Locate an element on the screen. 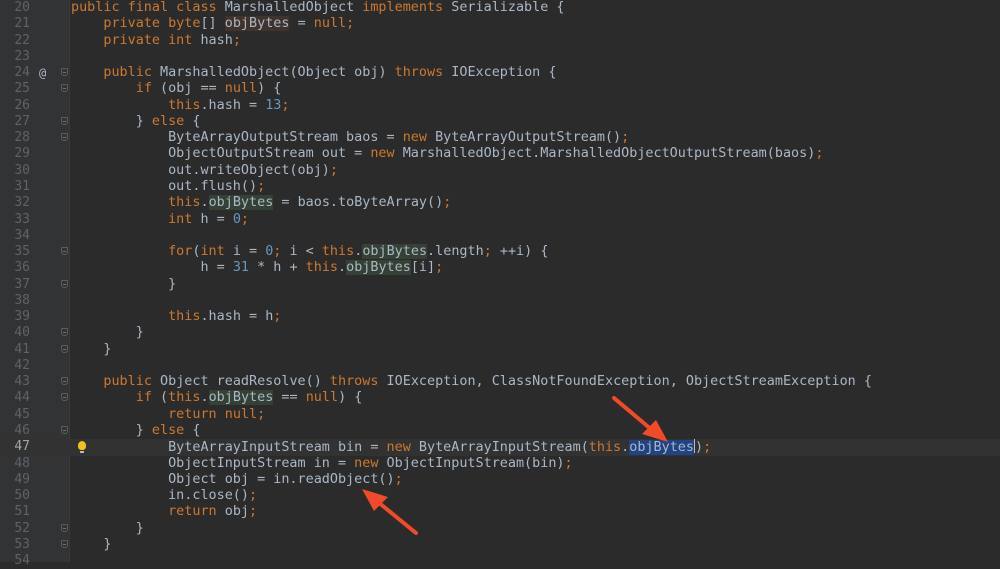  annotation-arrows is located at coordinates (515, 465).